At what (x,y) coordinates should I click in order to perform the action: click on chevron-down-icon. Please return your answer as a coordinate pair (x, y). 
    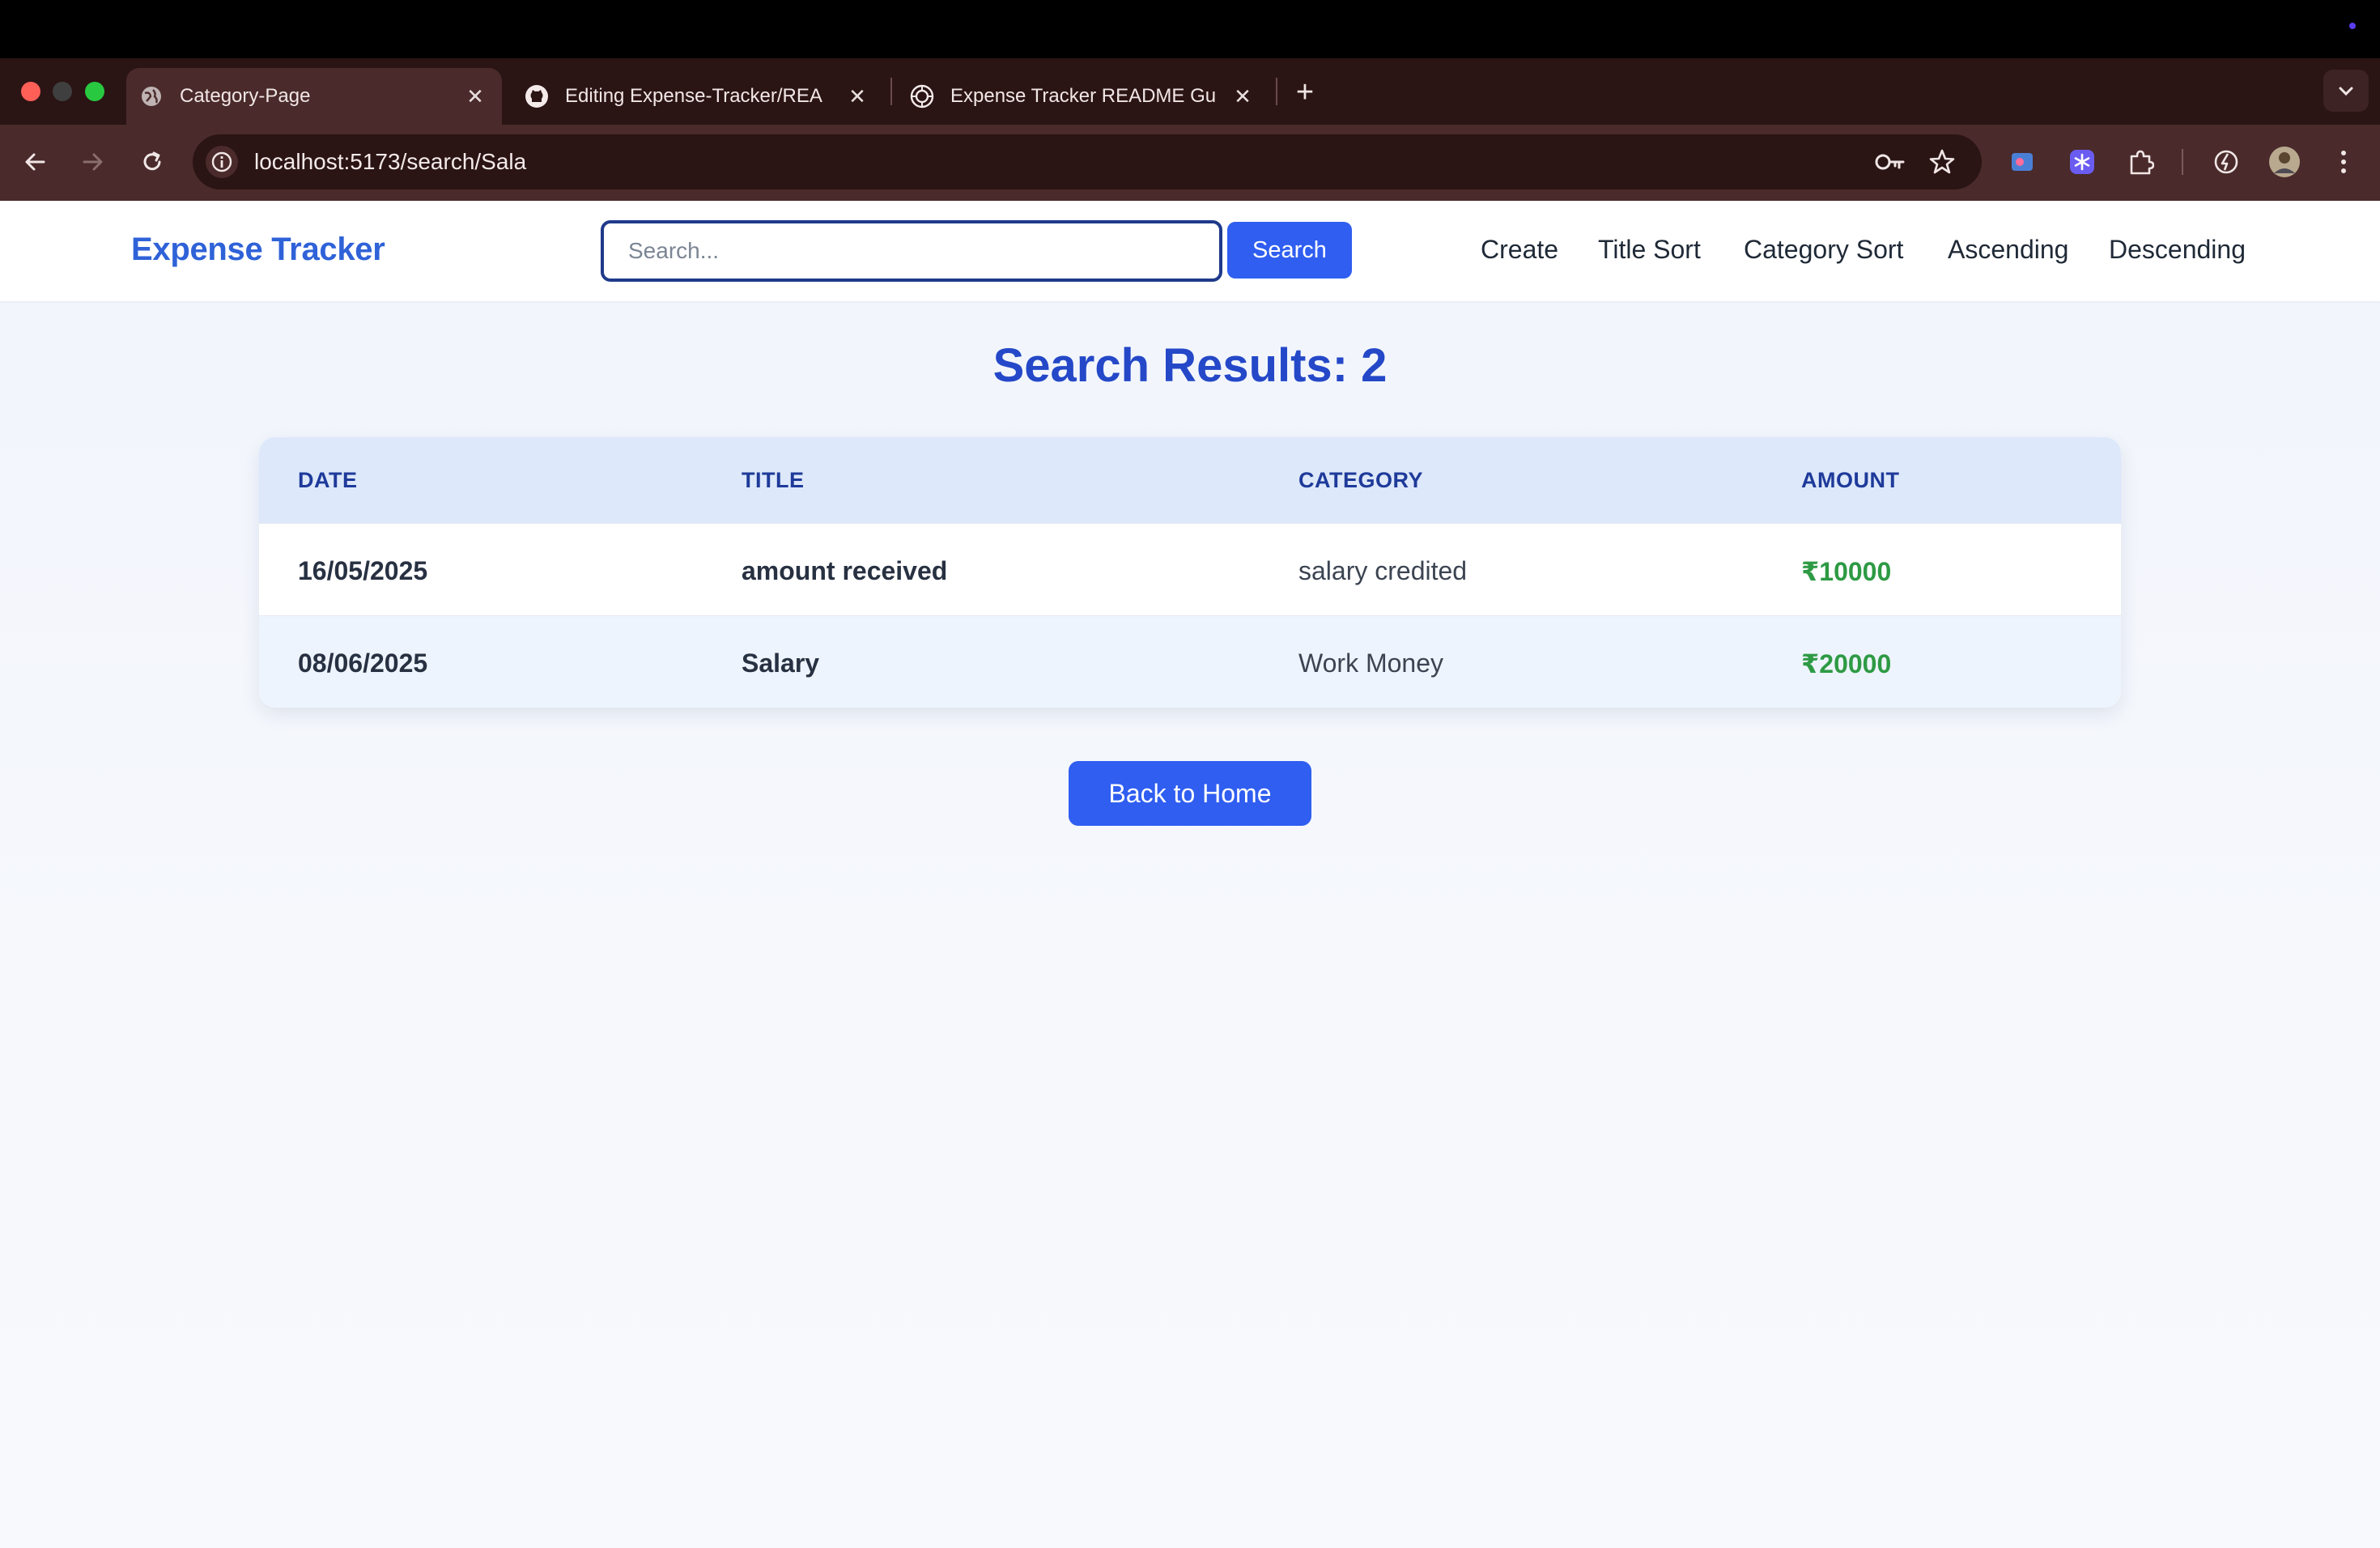
    Looking at the image, I should click on (2346, 92).